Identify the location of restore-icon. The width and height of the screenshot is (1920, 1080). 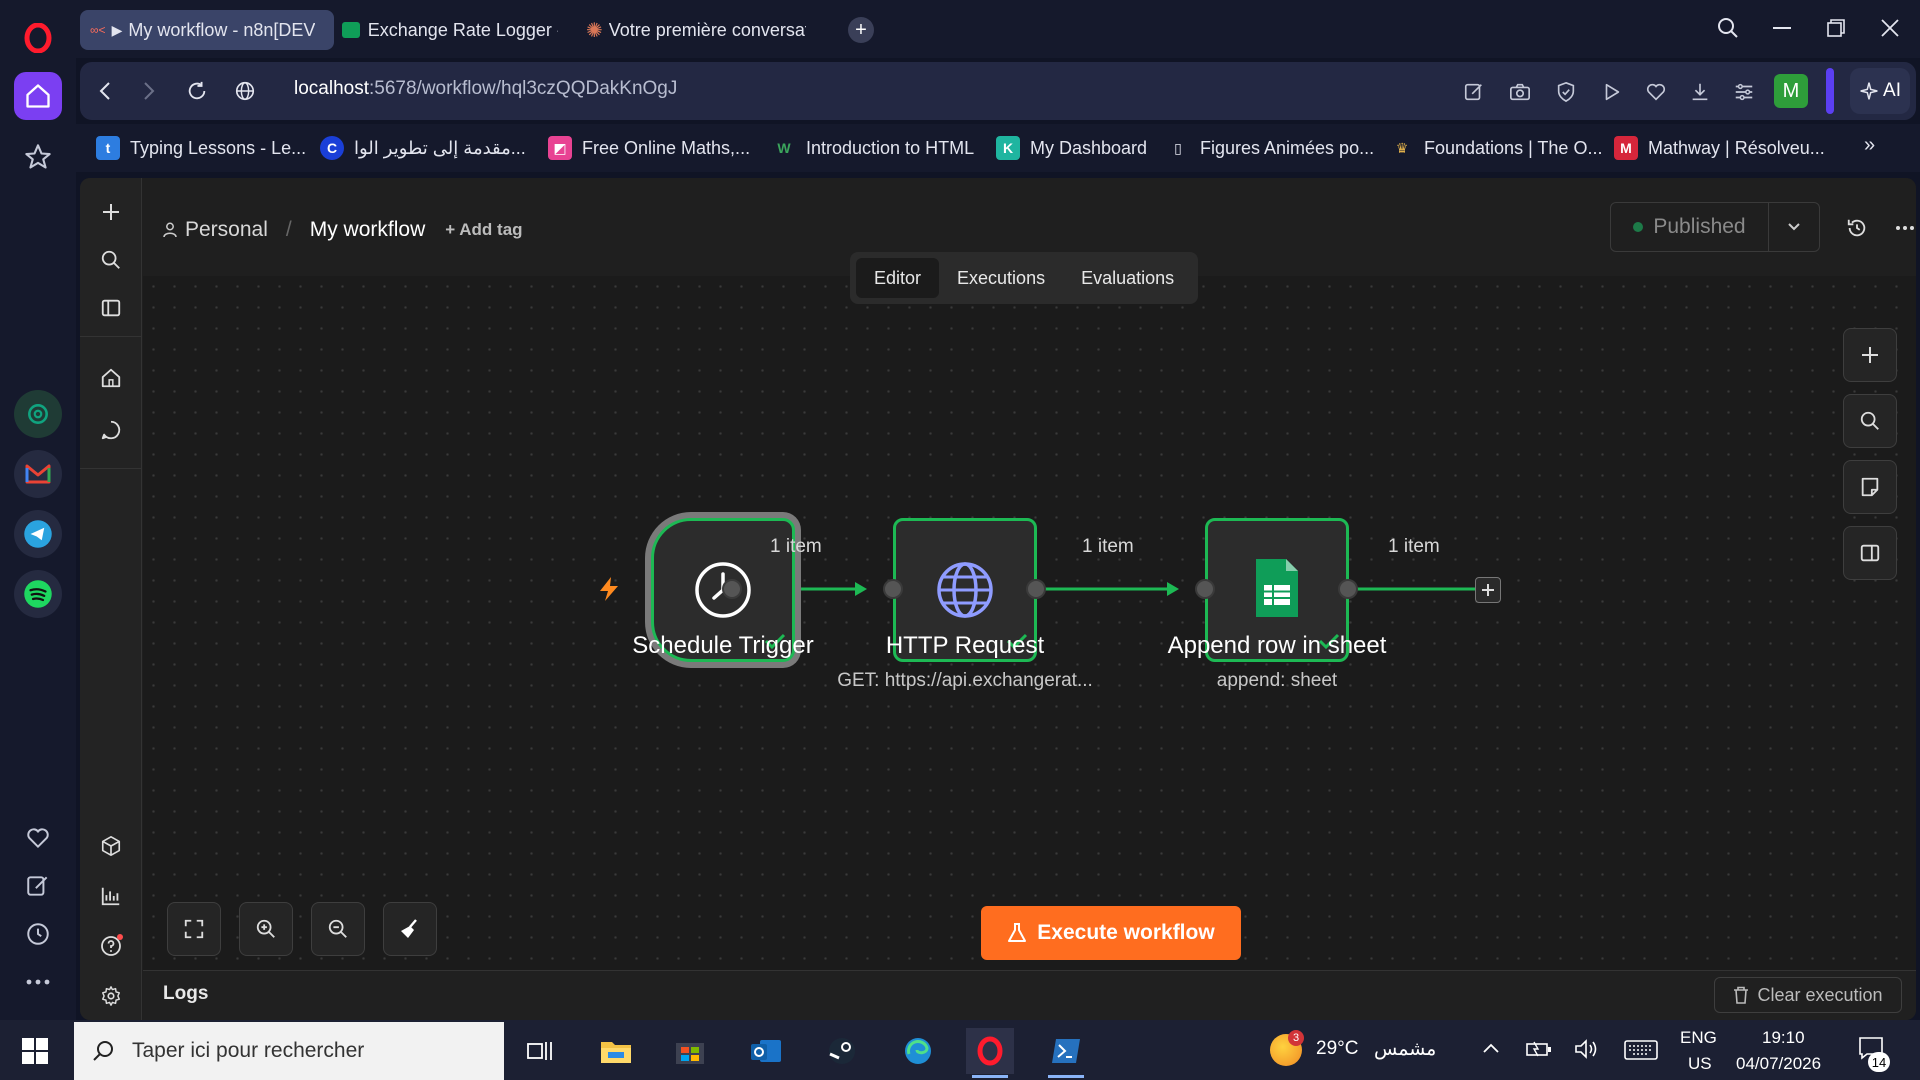
(1836, 28).